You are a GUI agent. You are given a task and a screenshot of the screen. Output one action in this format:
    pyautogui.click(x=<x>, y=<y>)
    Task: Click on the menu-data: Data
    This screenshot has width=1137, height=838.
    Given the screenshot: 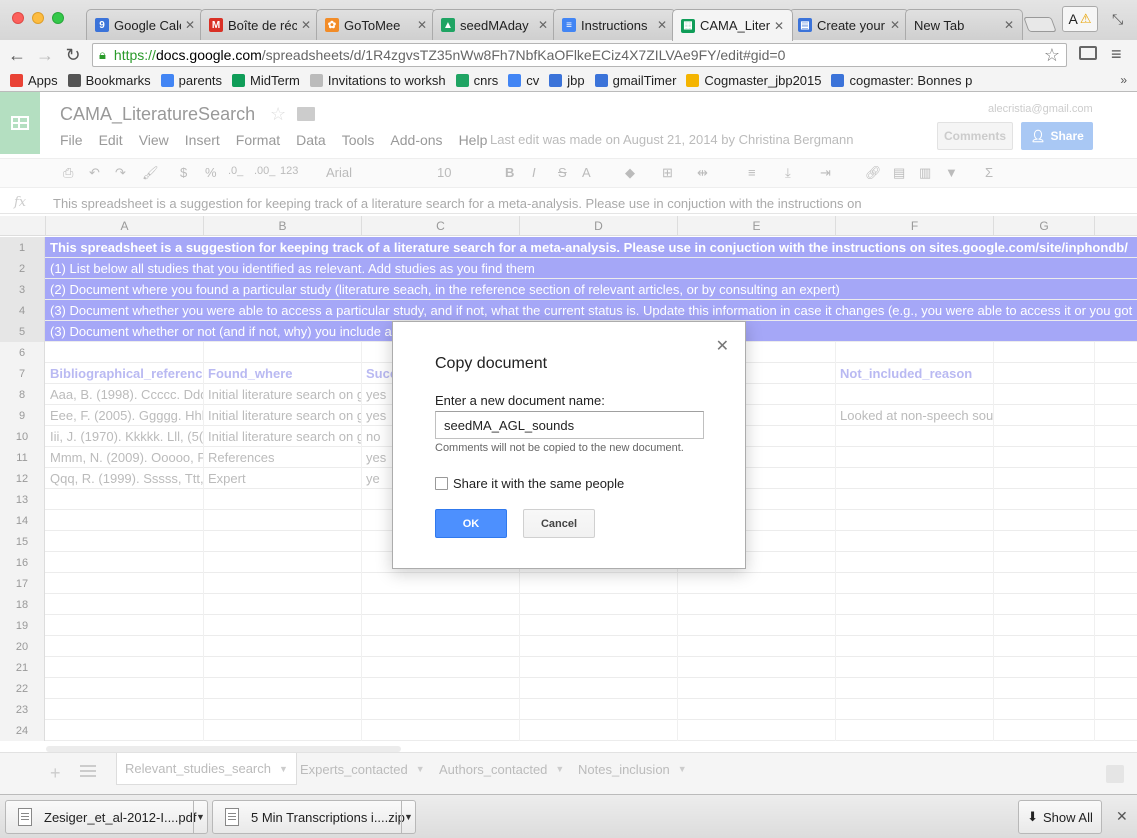 What is the action you would take?
    pyautogui.click(x=311, y=140)
    